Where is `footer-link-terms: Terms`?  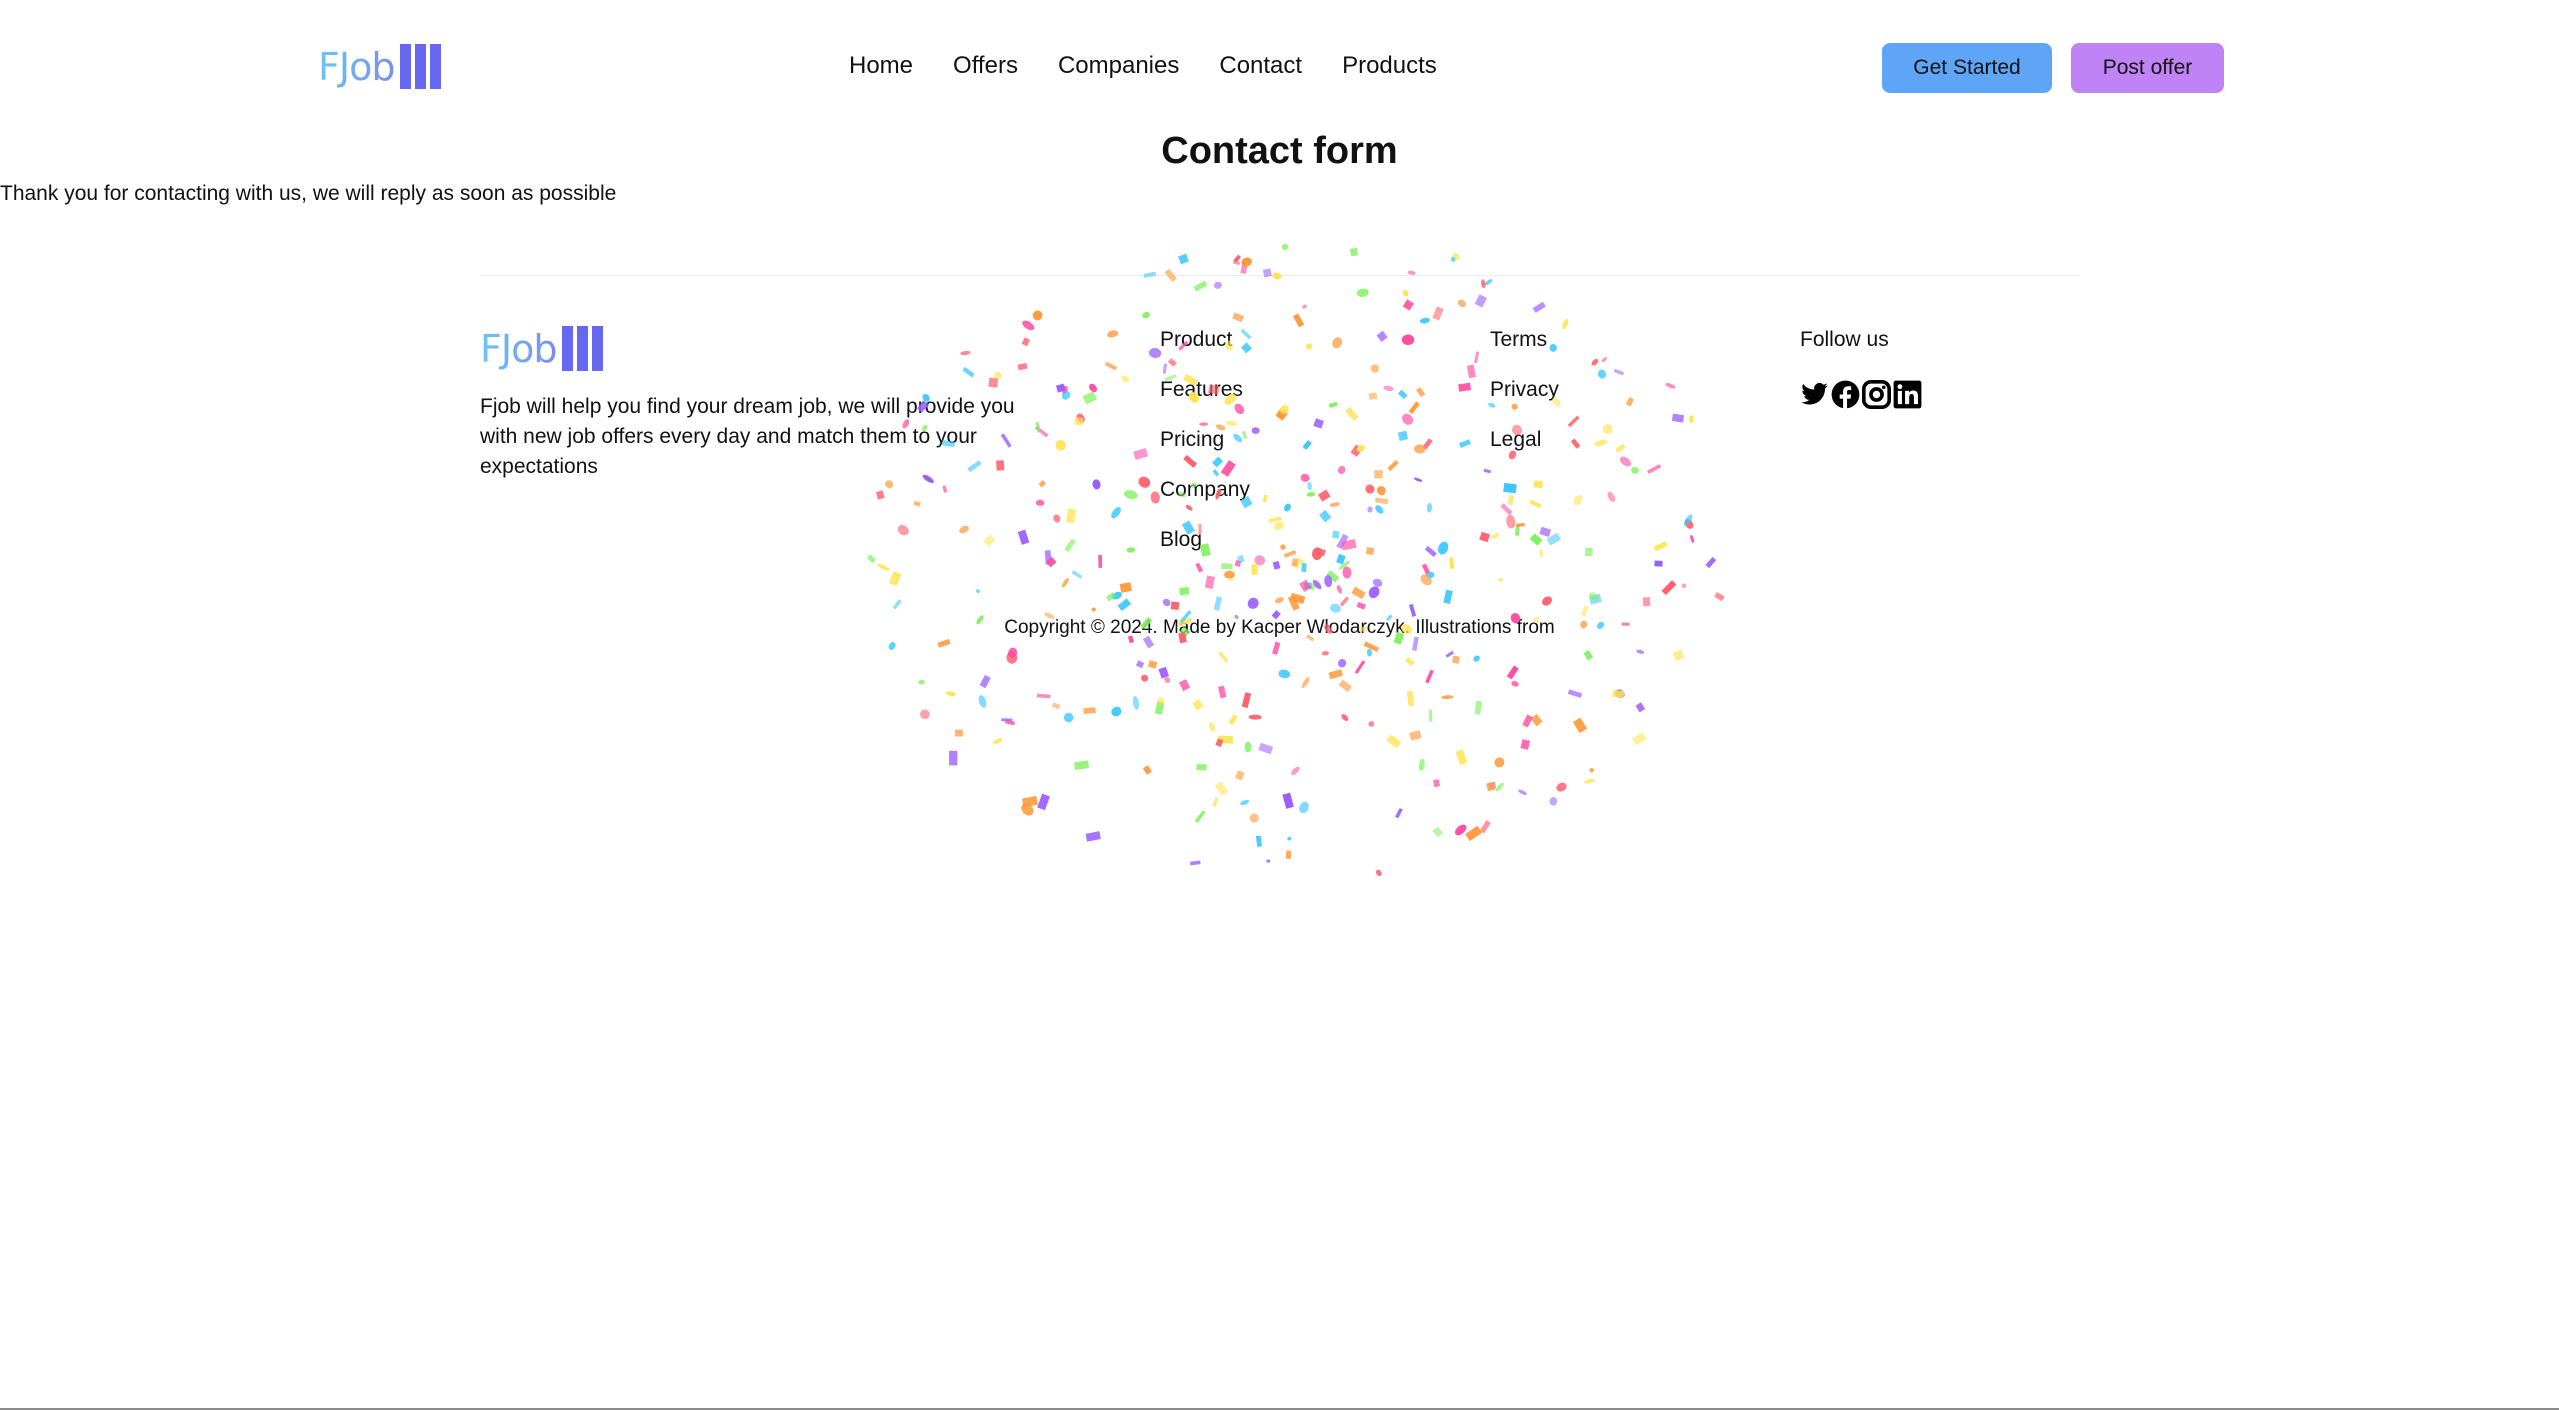 footer-link-terms: Terms is located at coordinates (1524, 339).